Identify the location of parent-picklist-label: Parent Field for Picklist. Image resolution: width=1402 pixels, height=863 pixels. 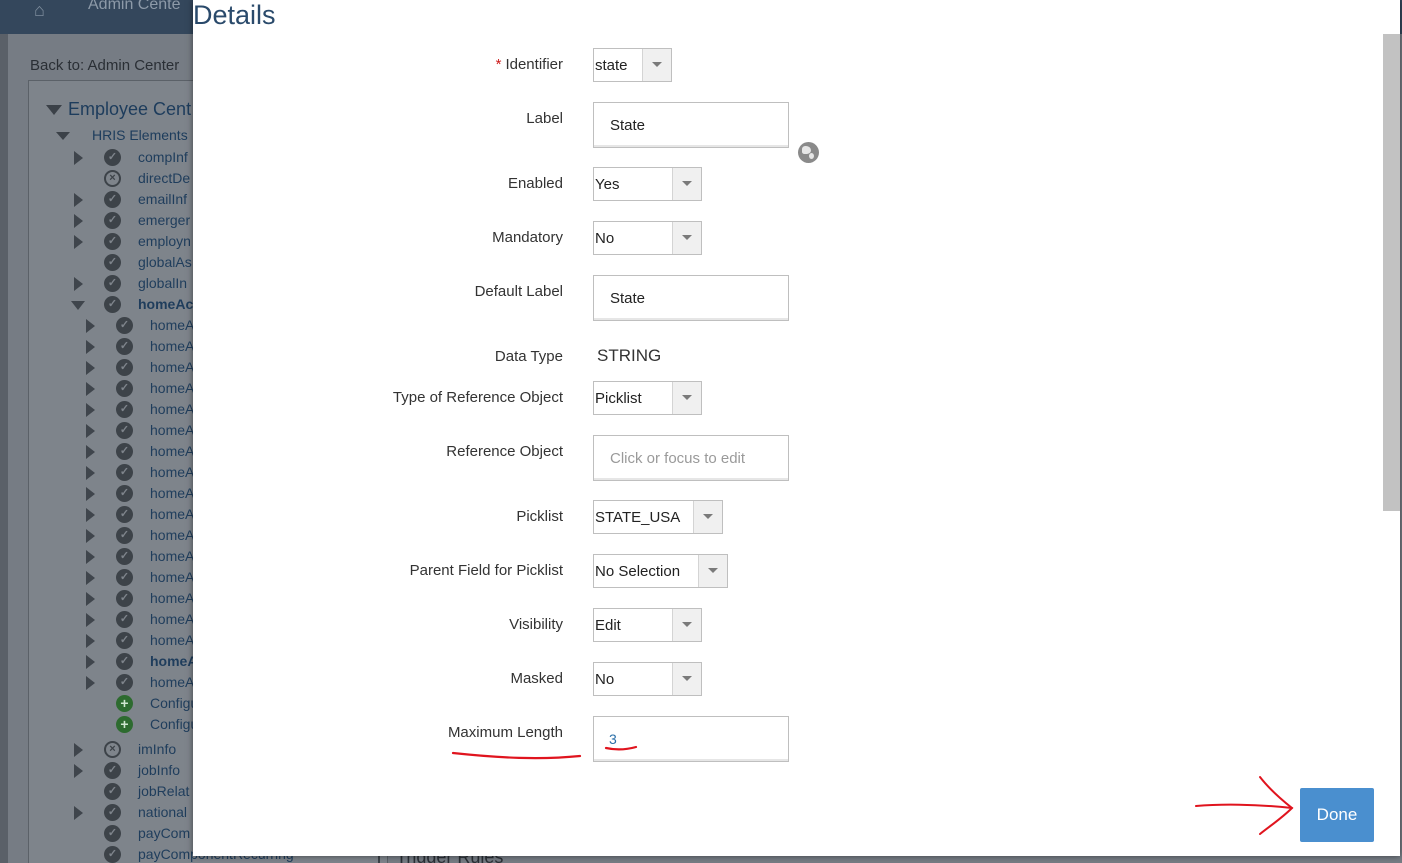
(486, 570).